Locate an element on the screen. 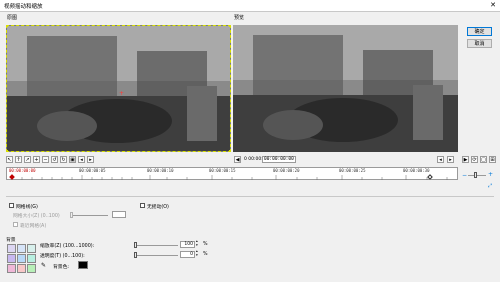 The height and width of the screenshot is (282, 500). no-pan-checkbox-label: 无摇动(O) is located at coordinates (158, 207).